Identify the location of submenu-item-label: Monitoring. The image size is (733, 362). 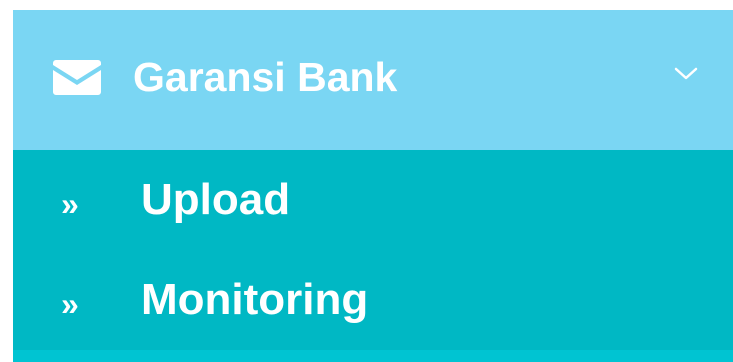
(255, 299).